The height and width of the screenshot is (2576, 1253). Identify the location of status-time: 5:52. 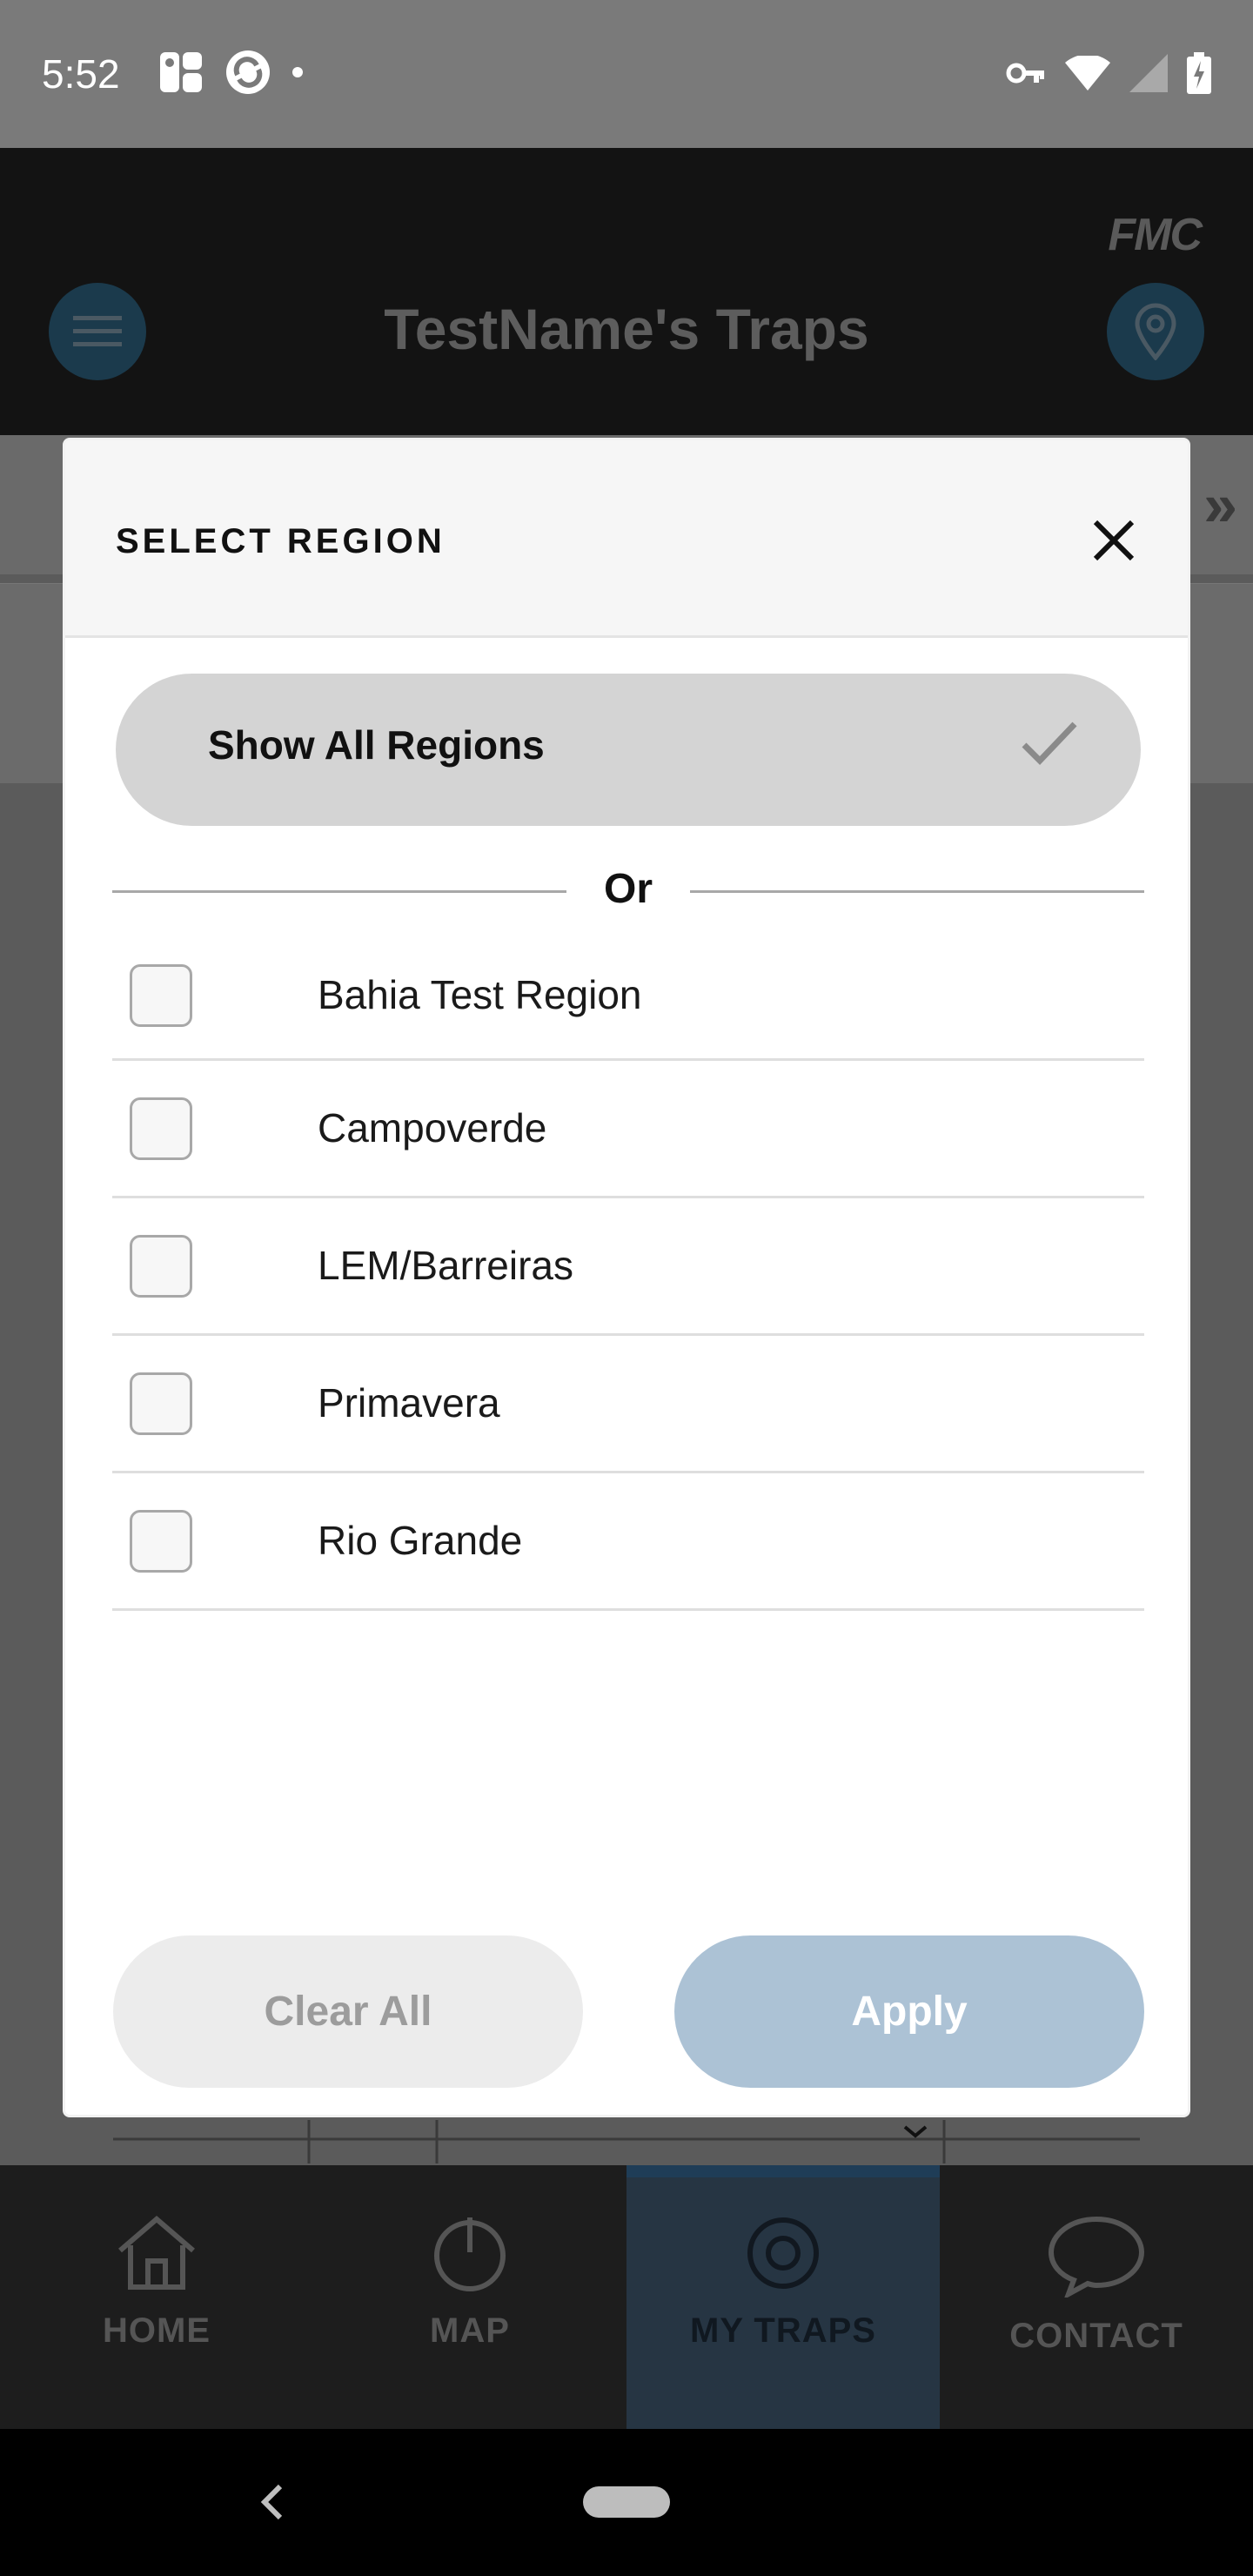
(81, 74).